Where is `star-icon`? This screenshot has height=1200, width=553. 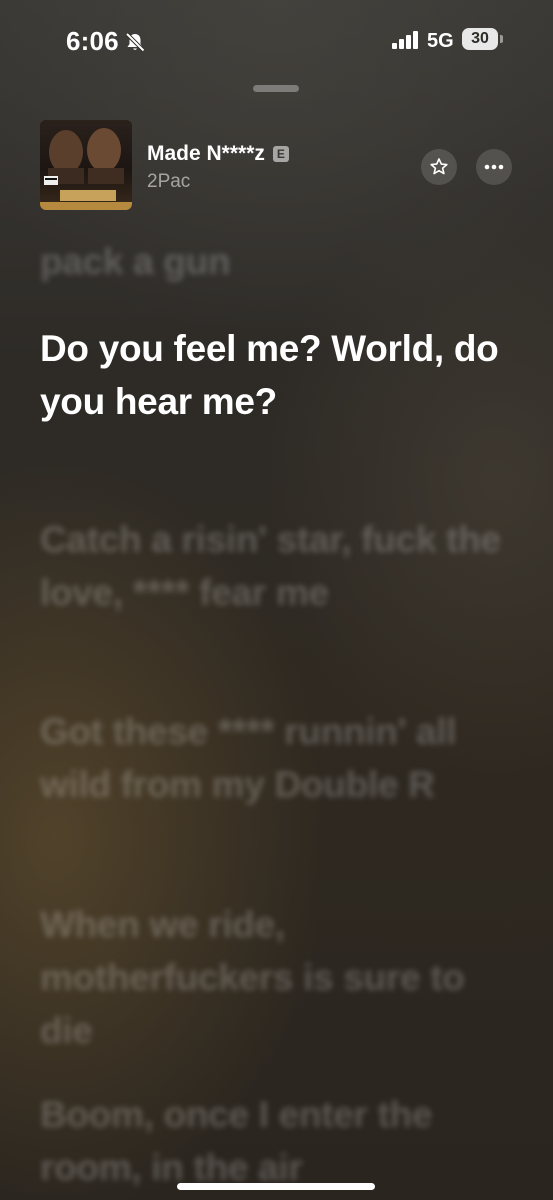
star-icon is located at coordinates (439, 166).